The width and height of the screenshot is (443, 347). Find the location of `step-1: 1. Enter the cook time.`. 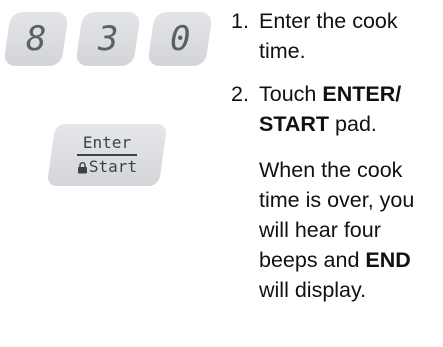

step-1: 1. Enter the cook time. is located at coordinates (336, 36).